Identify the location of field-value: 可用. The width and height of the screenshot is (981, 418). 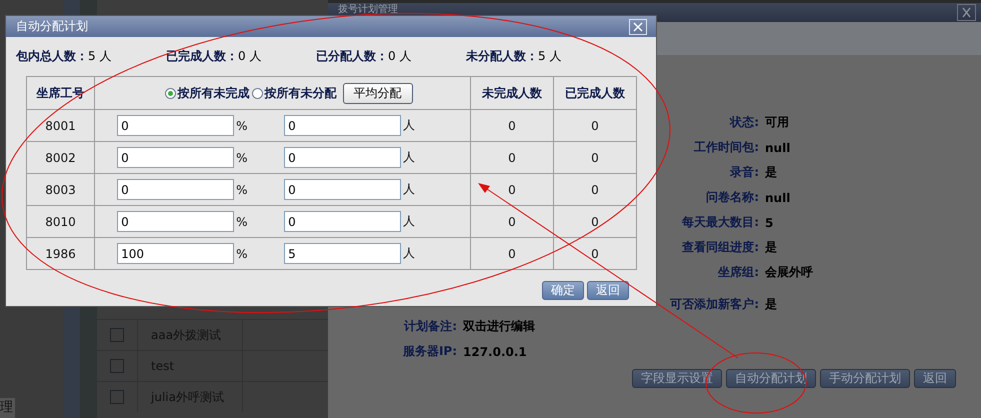
(777, 122).